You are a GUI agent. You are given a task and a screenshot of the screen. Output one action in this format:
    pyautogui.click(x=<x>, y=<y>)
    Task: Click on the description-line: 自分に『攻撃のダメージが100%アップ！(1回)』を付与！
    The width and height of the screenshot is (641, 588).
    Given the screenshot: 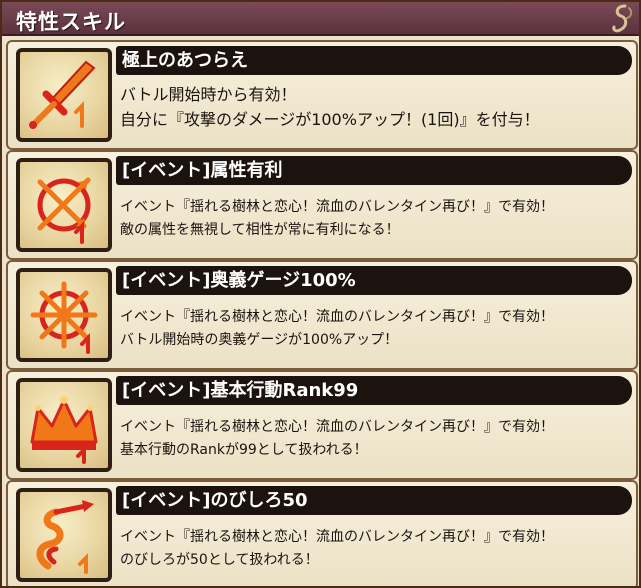 What is the action you would take?
    pyautogui.click(x=330, y=119)
    